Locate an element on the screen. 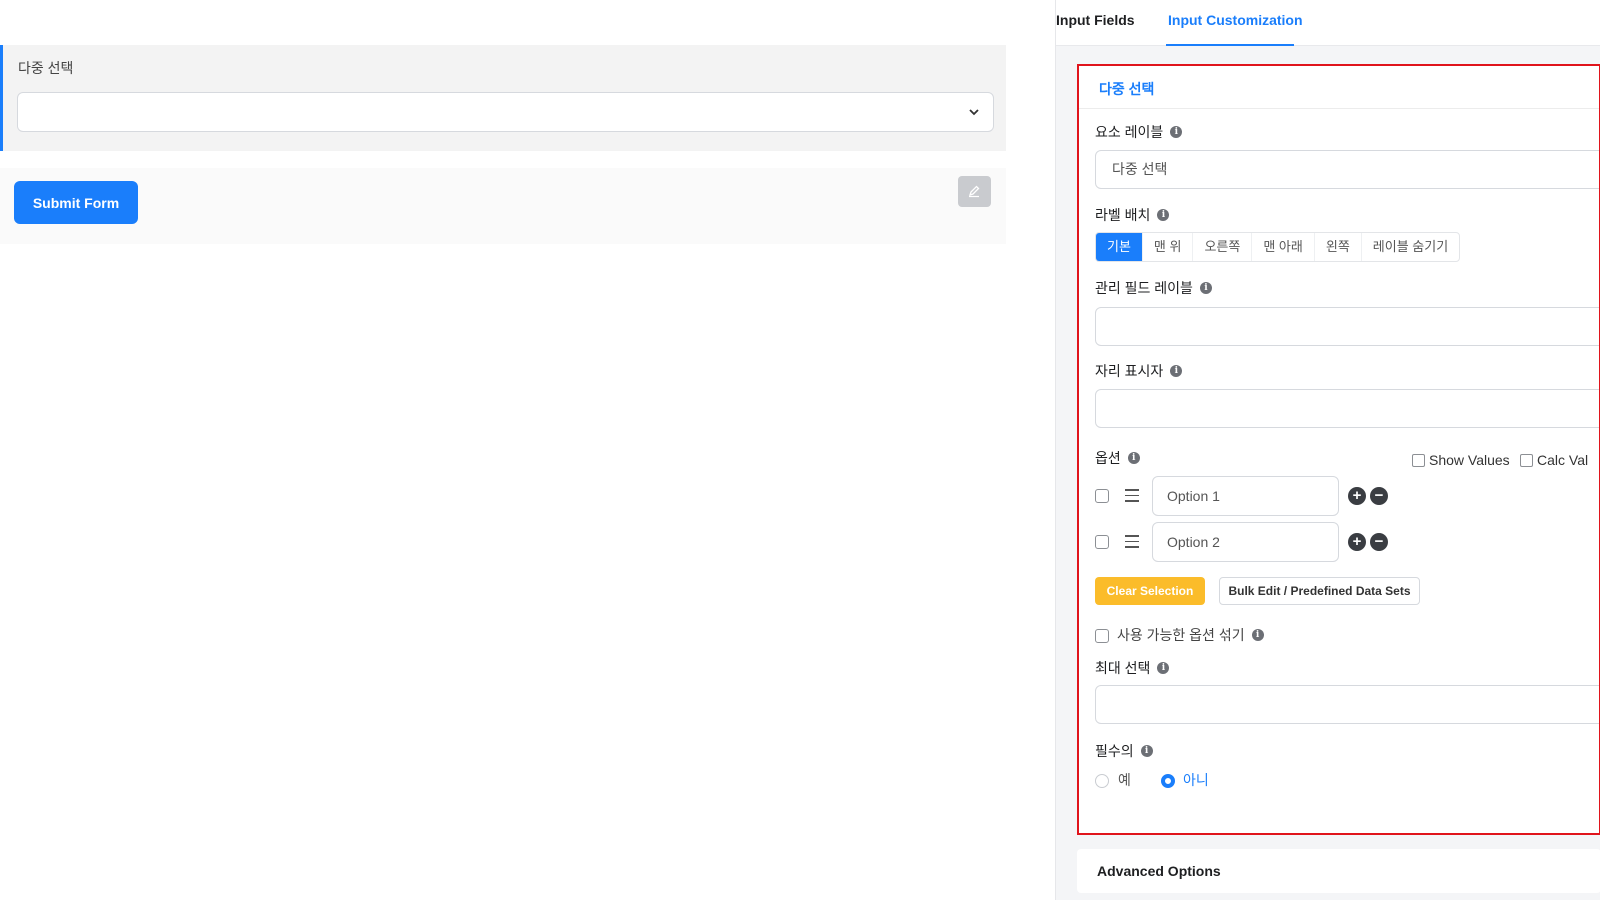 Image resolution: width=1600 pixels, height=900 pixels. placement-bottom: 맨 아래 is located at coordinates (1283, 247).